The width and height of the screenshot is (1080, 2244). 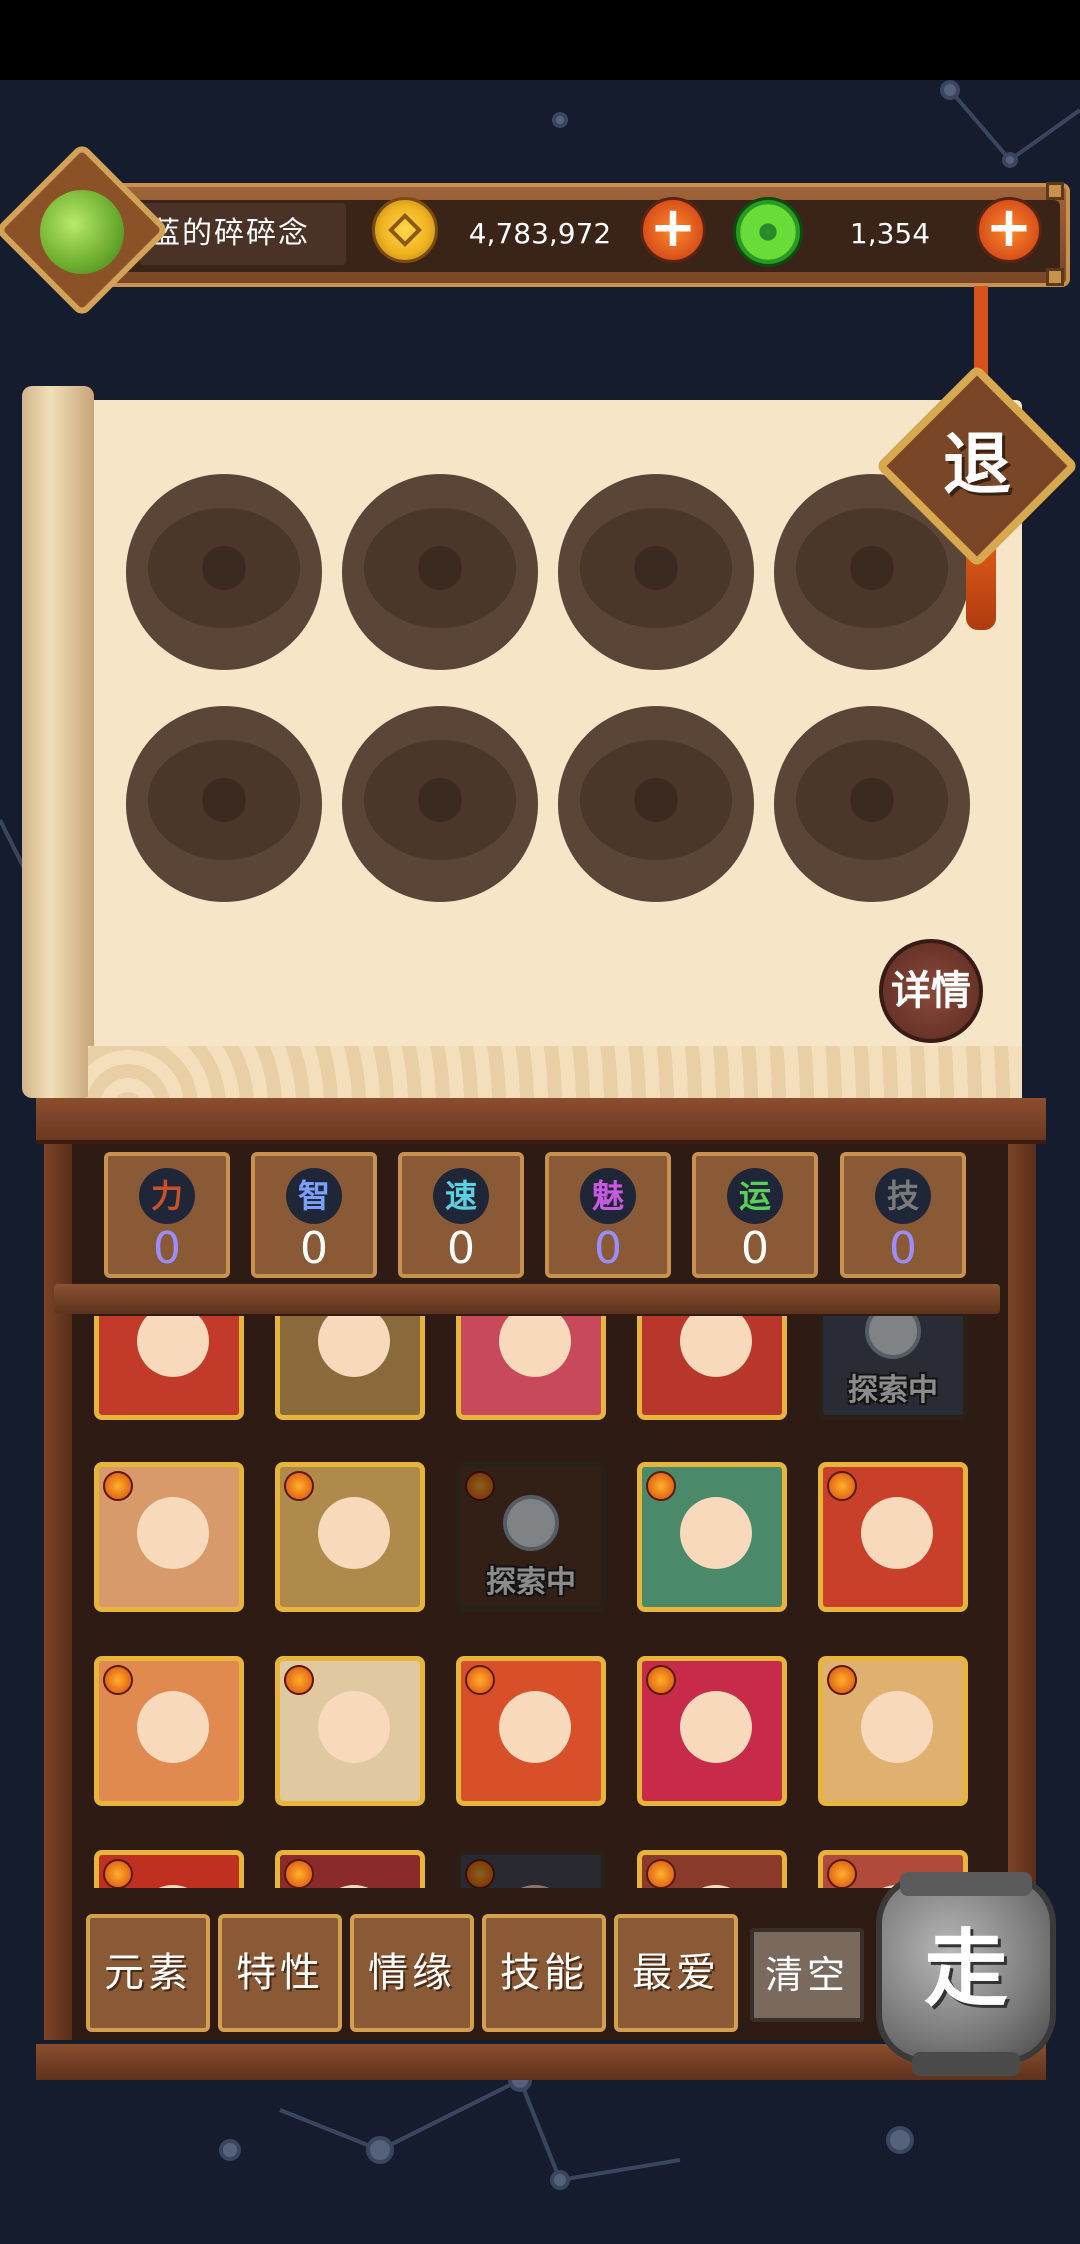 What do you see at coordinates (540, 40) in the screenshot?
I see `status-bar` at bounding box center [540, 40].